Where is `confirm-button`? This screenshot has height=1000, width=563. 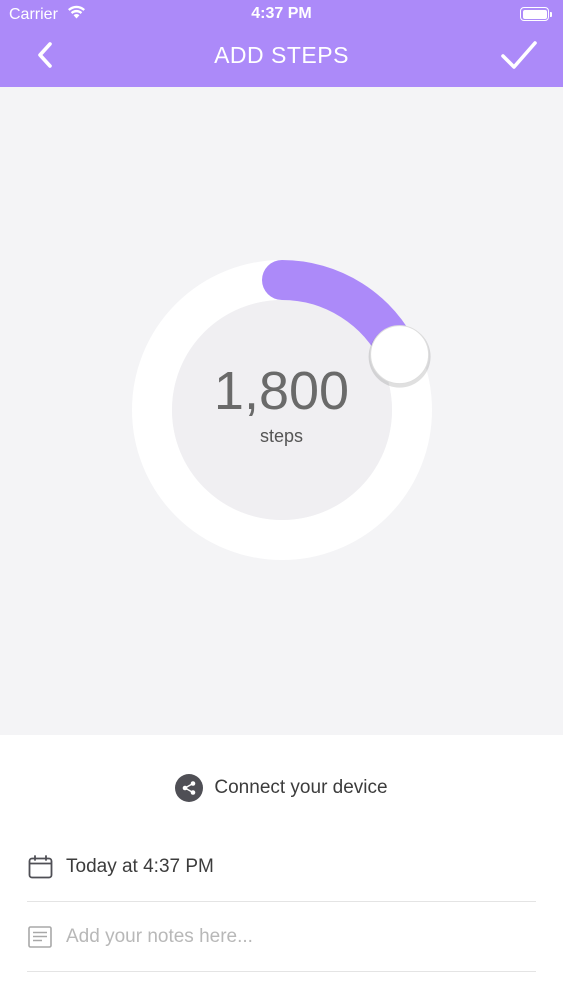 confirm-button is located at coordinates (519, 57).